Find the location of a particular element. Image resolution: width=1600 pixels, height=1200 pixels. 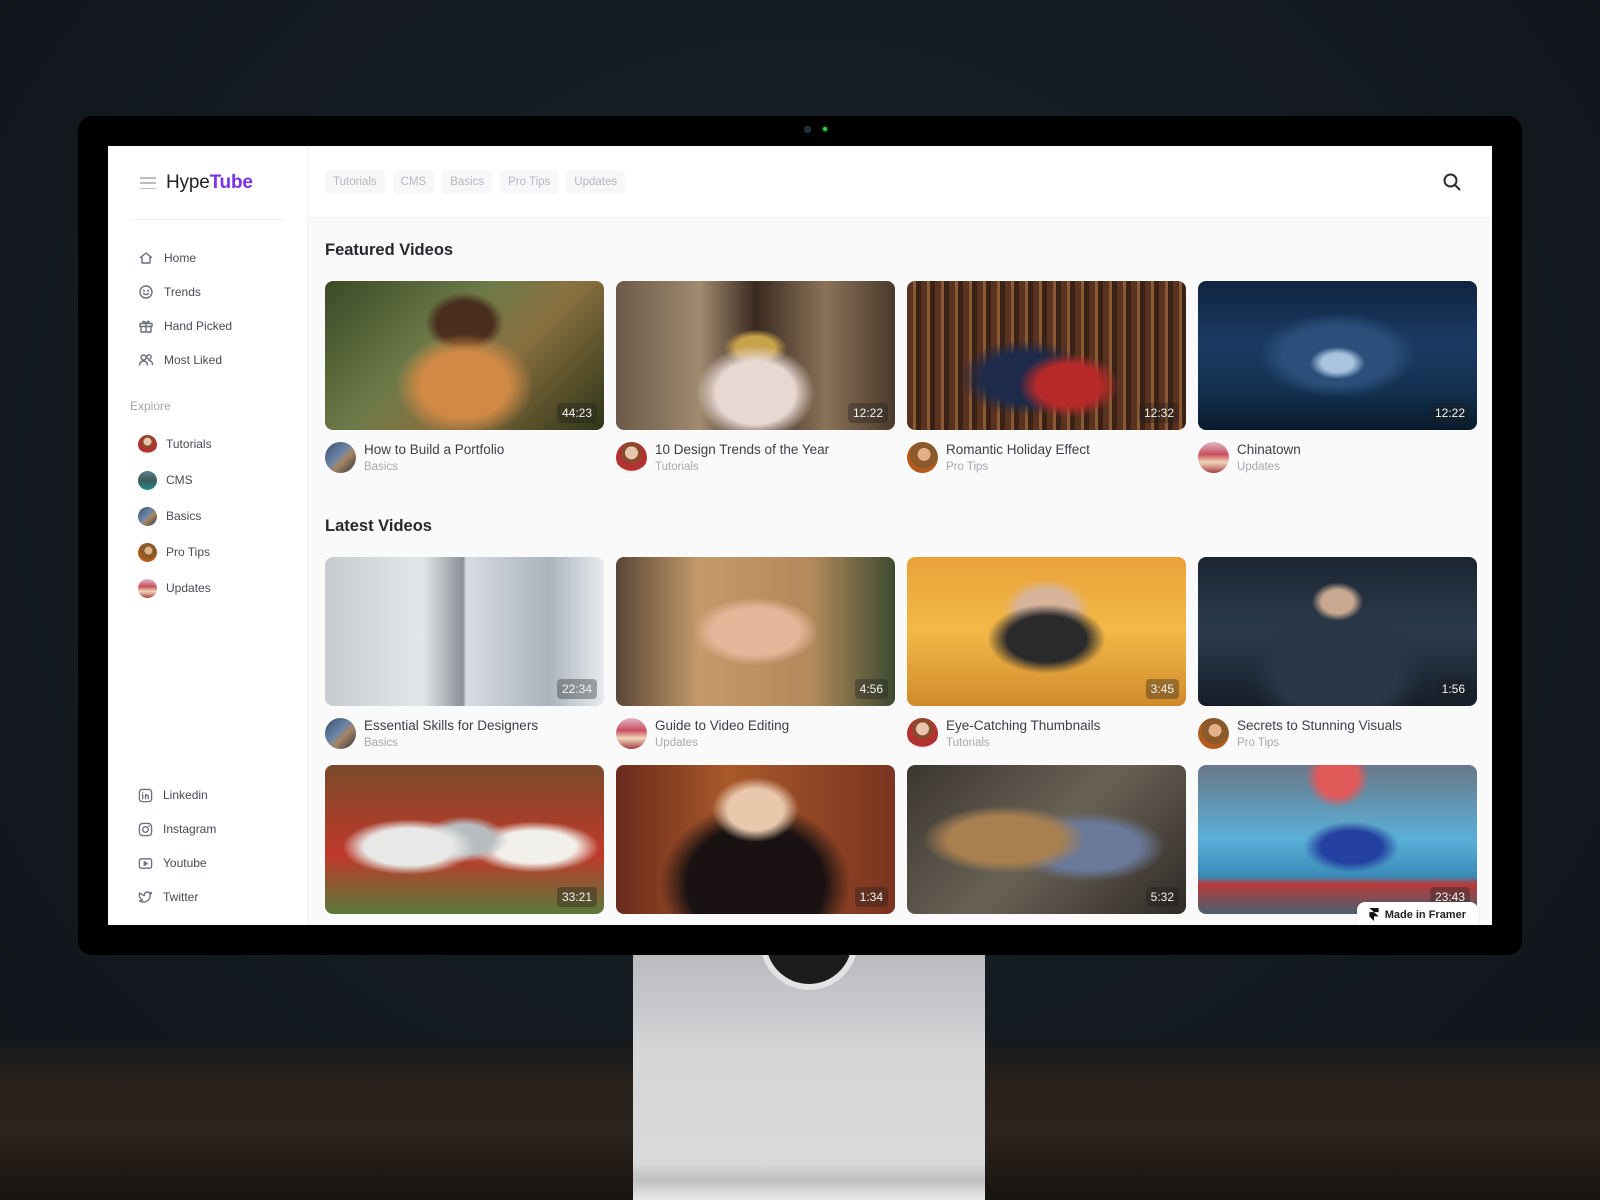

sidebar-item-label: Tutorials is located at coordinates (189, 444).